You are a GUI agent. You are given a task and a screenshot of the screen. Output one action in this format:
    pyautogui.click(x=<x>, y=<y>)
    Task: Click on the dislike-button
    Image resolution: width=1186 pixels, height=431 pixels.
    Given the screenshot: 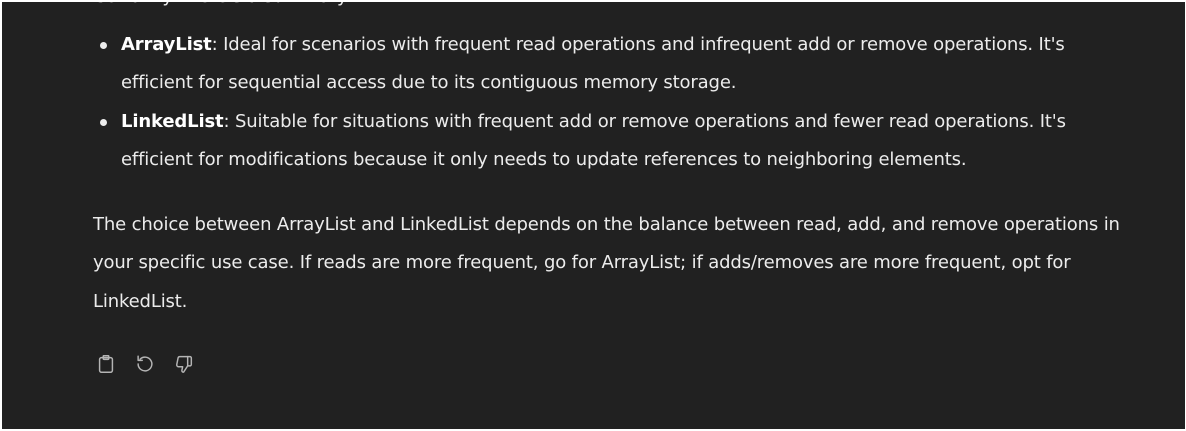 What is the action you would take?
    pyautogui.click(x=184, y=364)
    